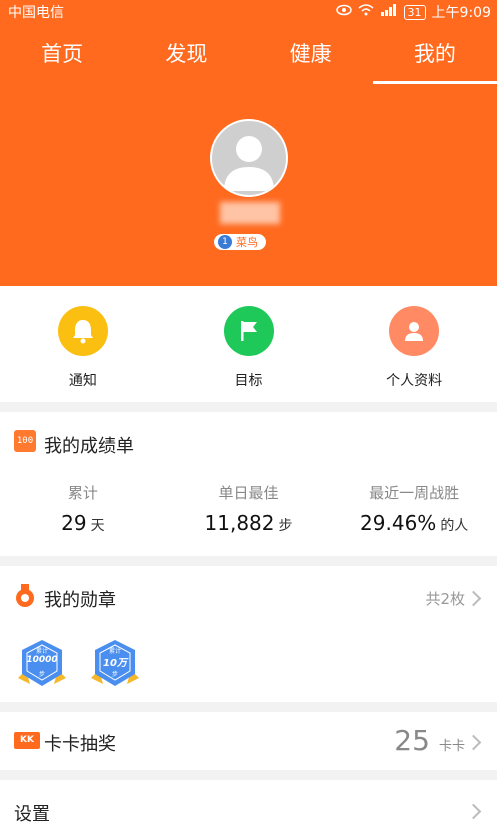 Image resolution: width=497 pixels, height=833 pixels. What do you see at coordinates (247, 242) in the screenshot?
I see `level-label: 菜鸟` at bounding box center [247, 242].